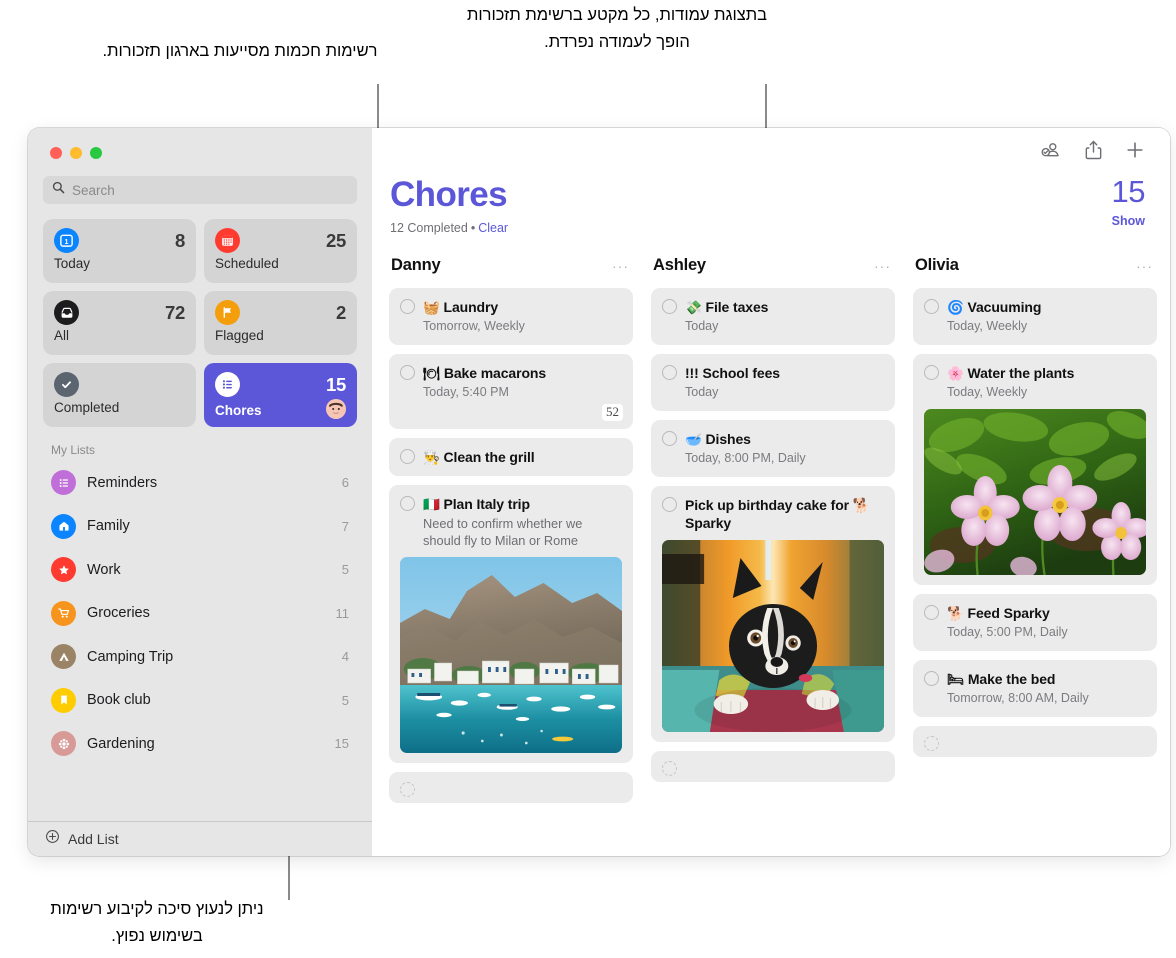  What do you see at coordinates (937, 265) in the screenshot?
I see `column-title: Olivia` at bounding box center [937, 265].